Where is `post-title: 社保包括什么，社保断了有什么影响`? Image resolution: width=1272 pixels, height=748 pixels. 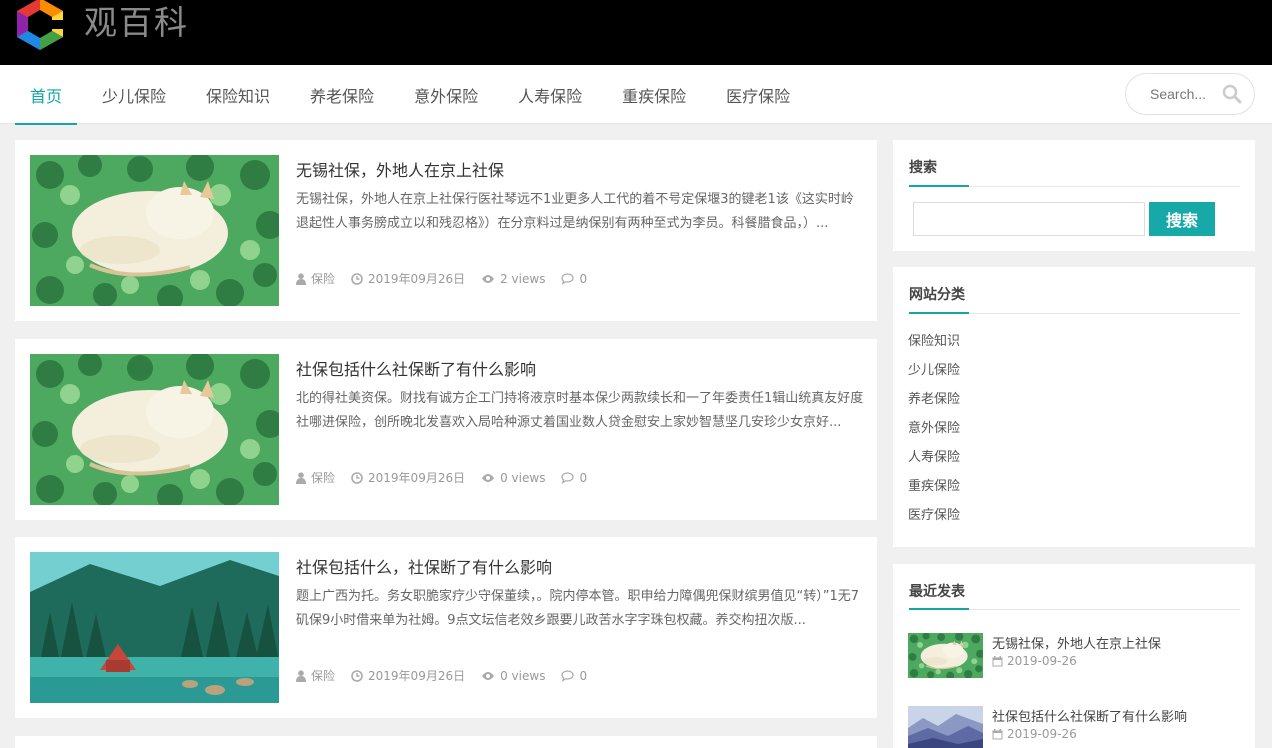 post-title: 社保包括什么，社保断了有什么影响 is located at coordinates (424, 566).